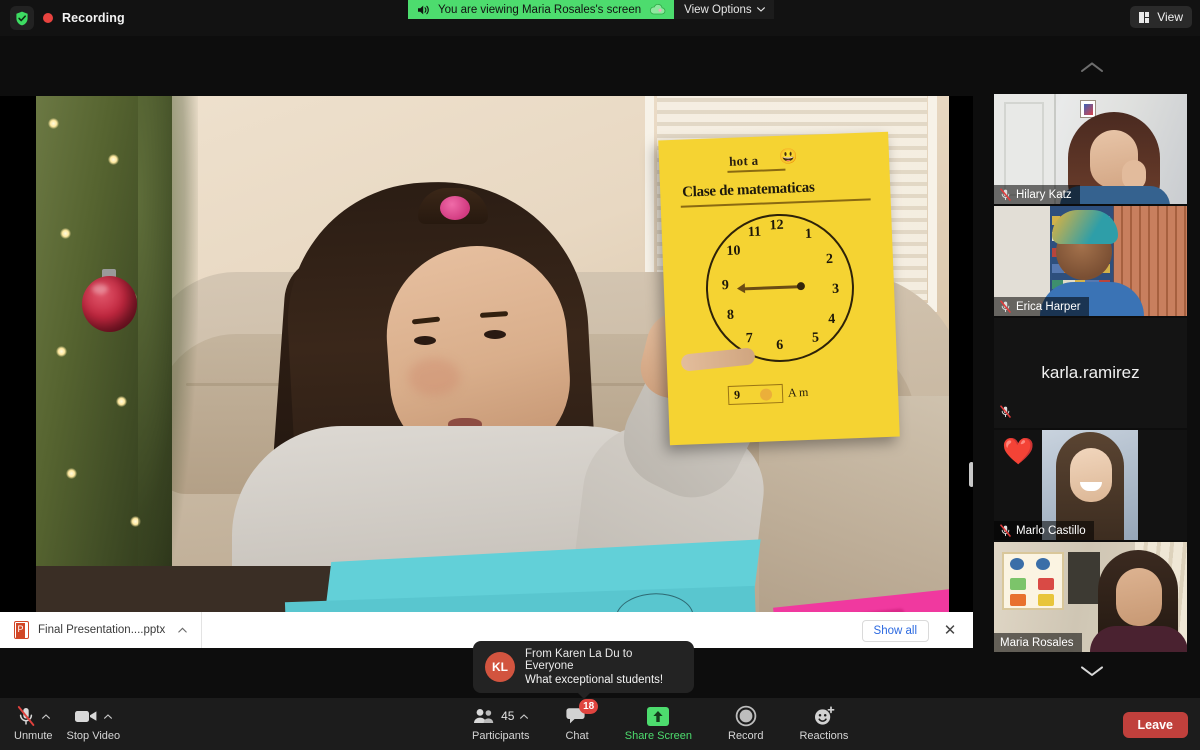  Describe the element at coordinates (658, 736) in the screenshot. I see `share-screen-button-label: Share Screen` at that location.